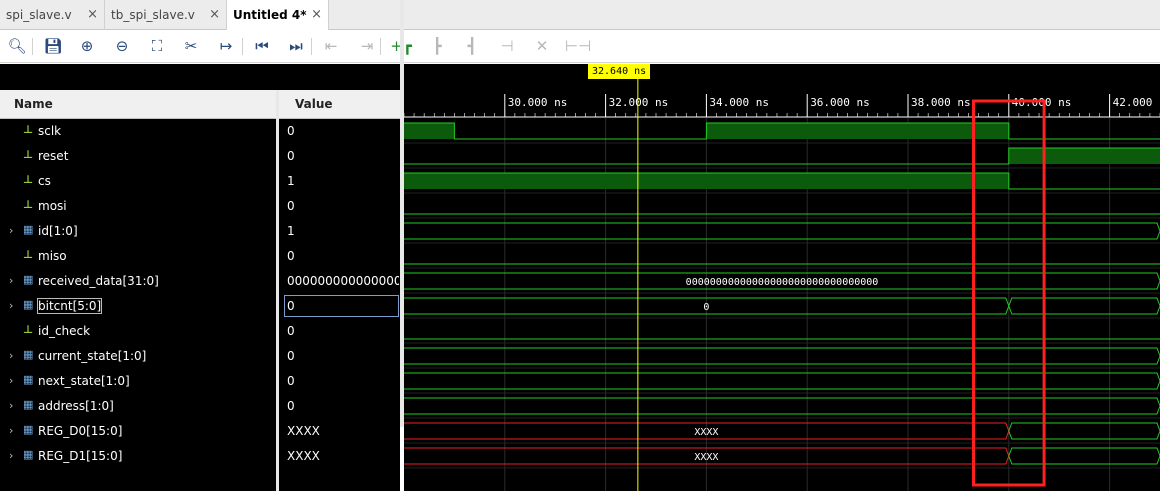  What do you see at coordinates (343, 281) in the screenshot?
I see `signal-value: 00000000000000000000000000000000` at bounding box center [343, 281].